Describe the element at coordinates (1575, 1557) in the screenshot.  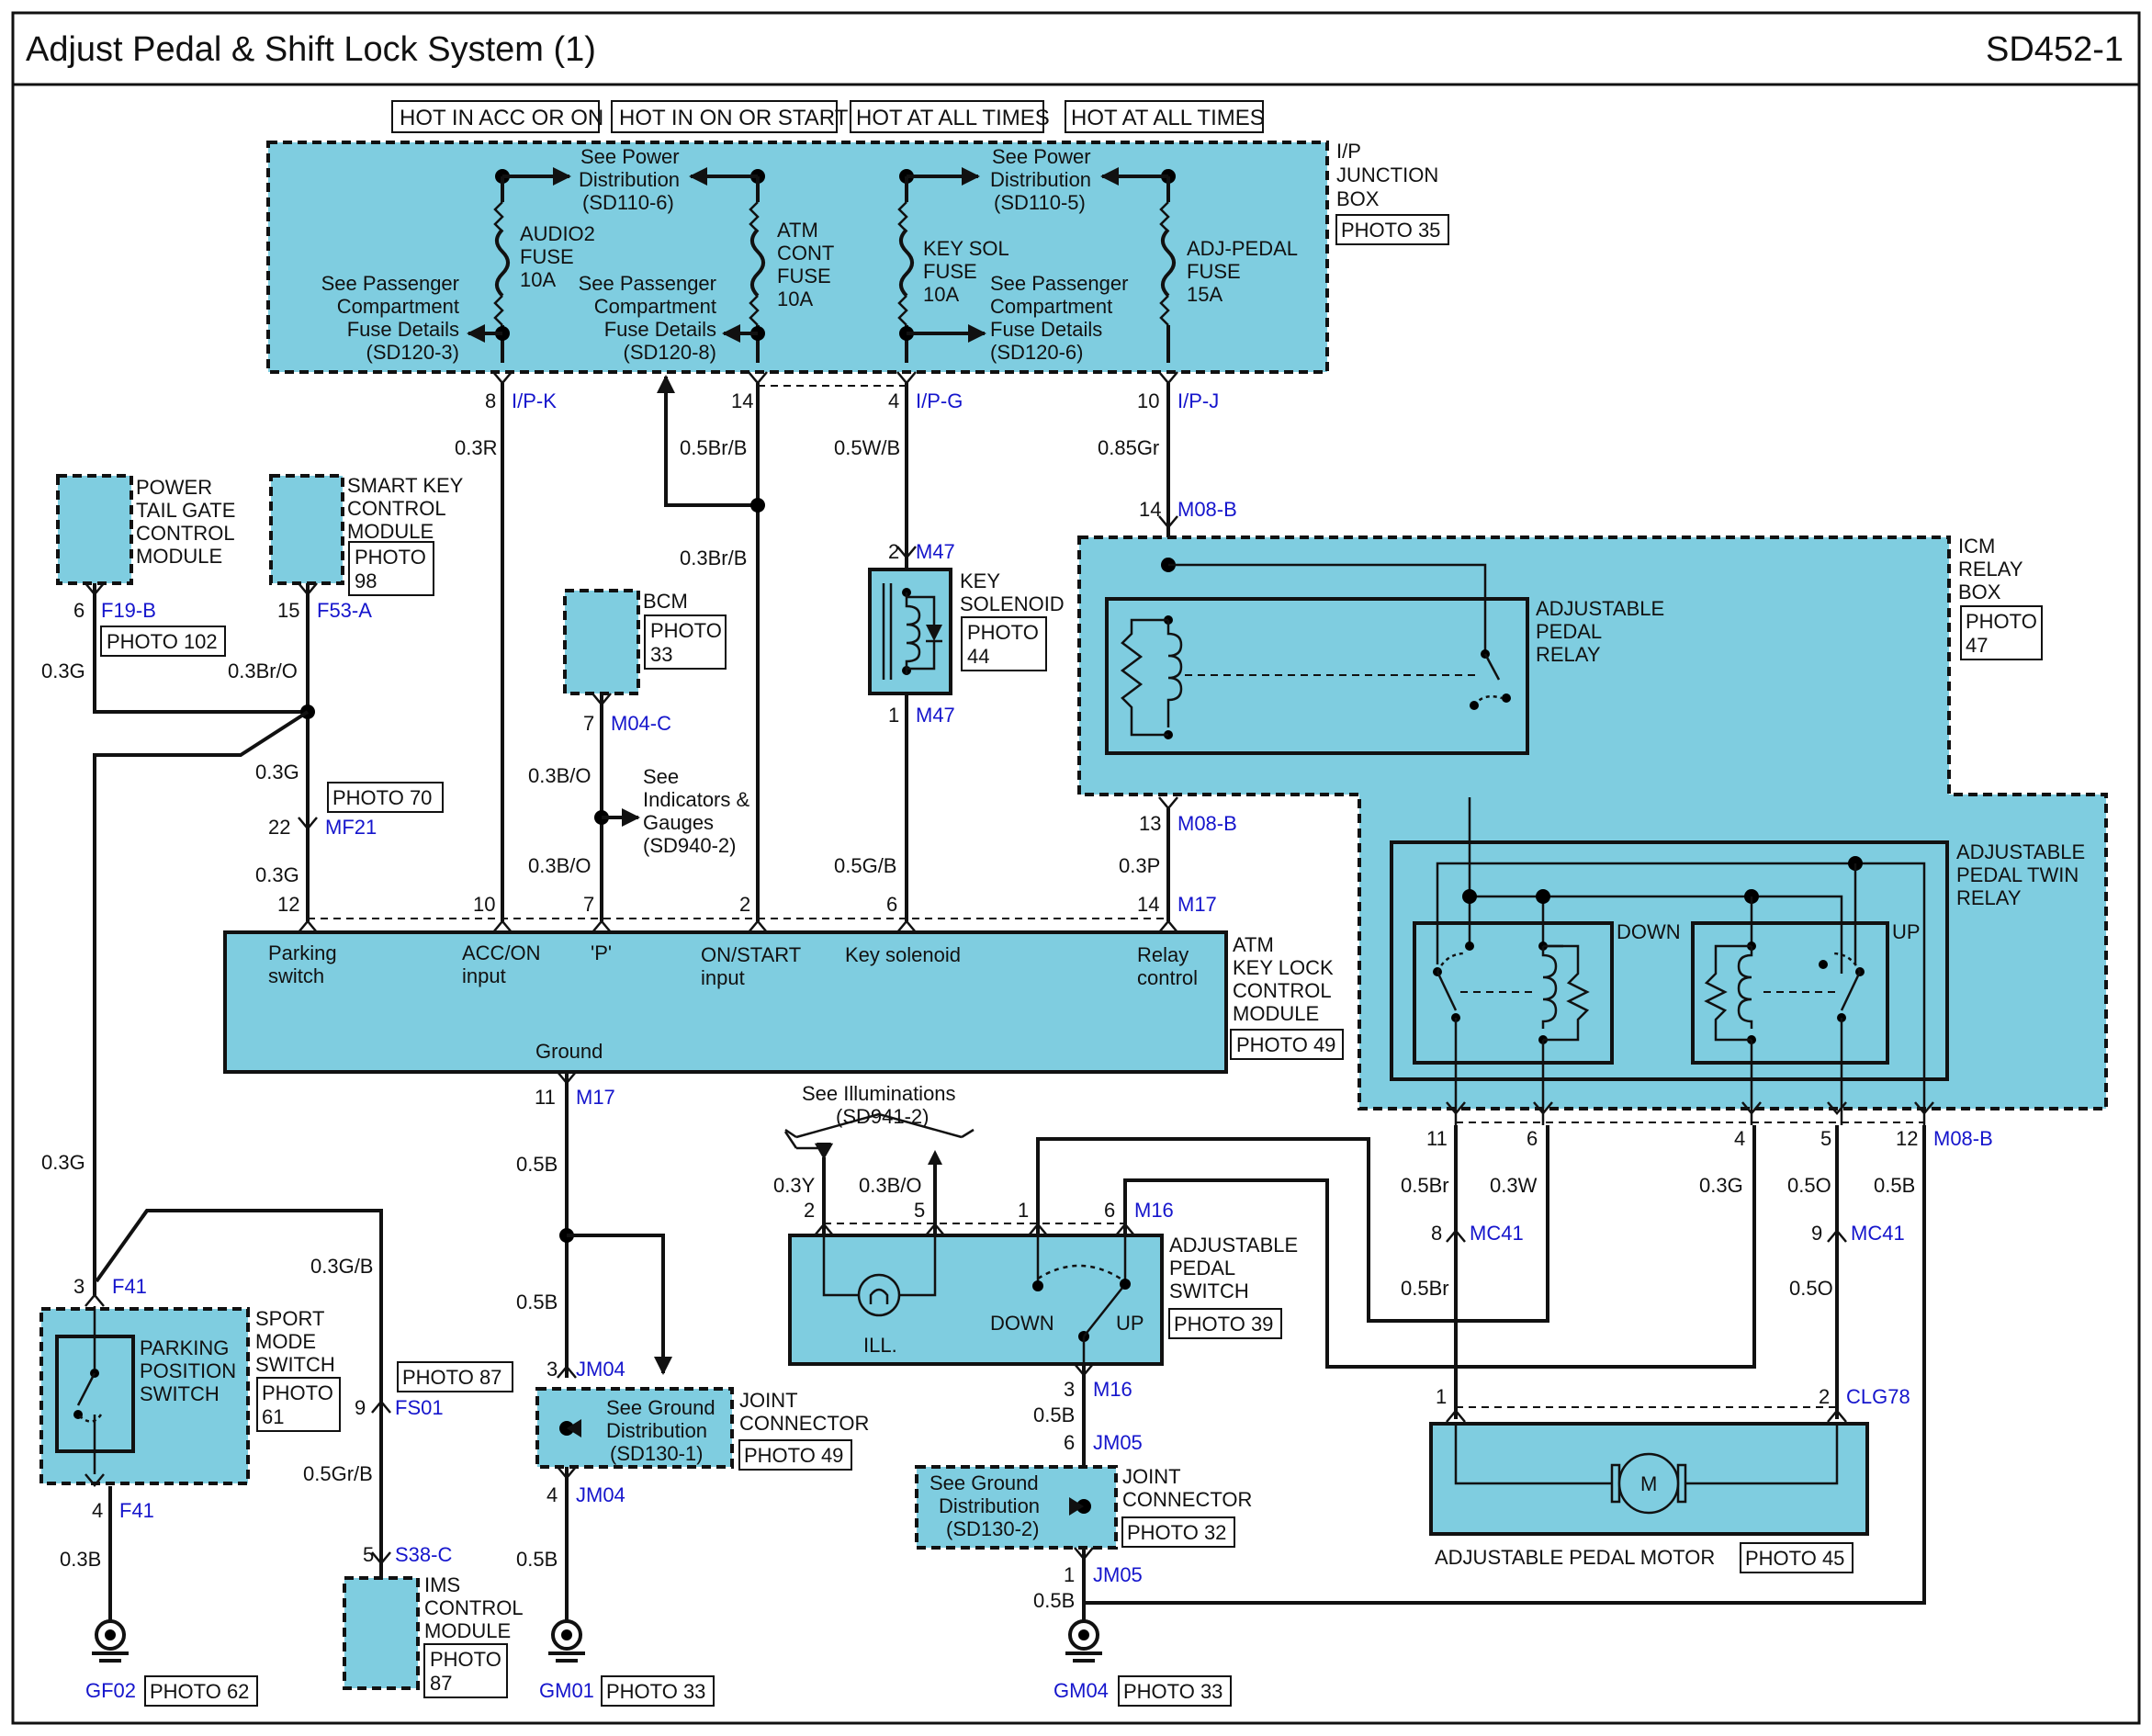
I see `svg-text: ADJUSTABLE PEDAL MOTOR` at that location.